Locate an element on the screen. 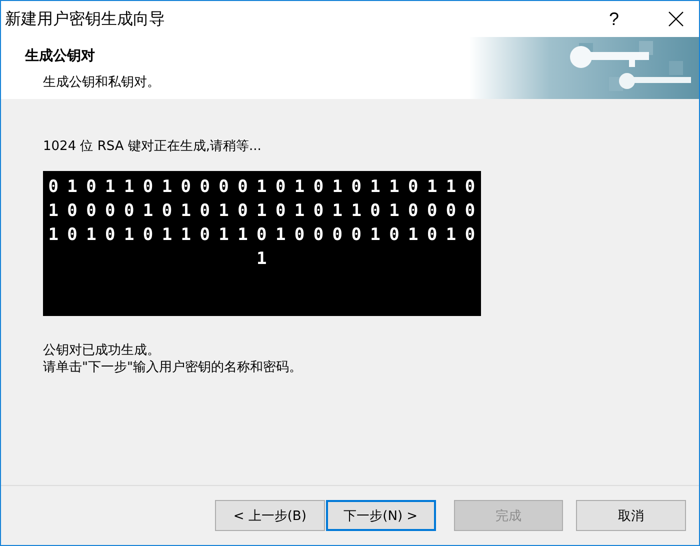 The height and width of the screenshot is (546, 700). message-text: 公钥对已成功生成。 is located at coordinates (102, 350).